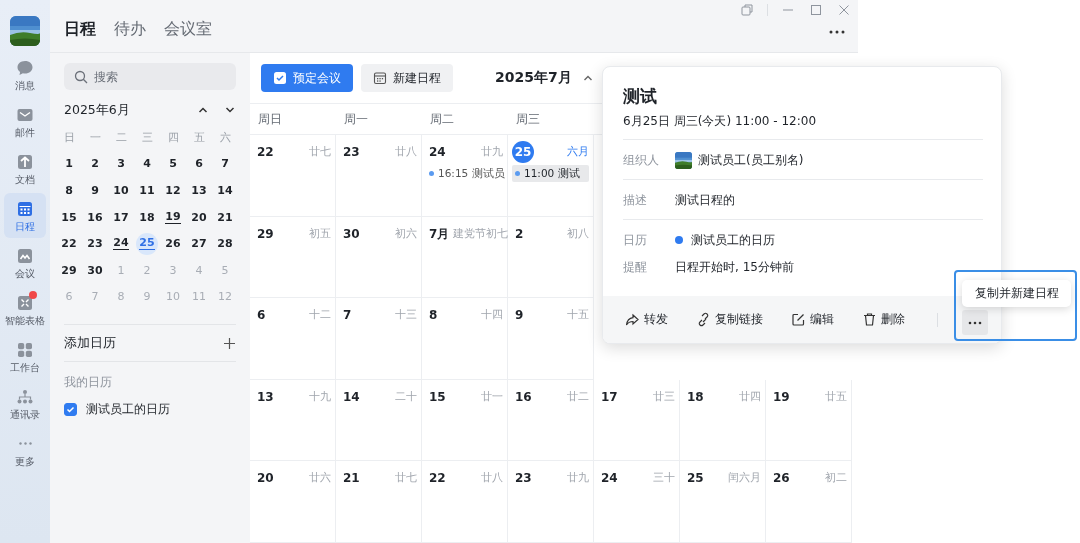 This screenshot has height=543, width=1080. I want to click on day-number: 5, so click(173, 163).